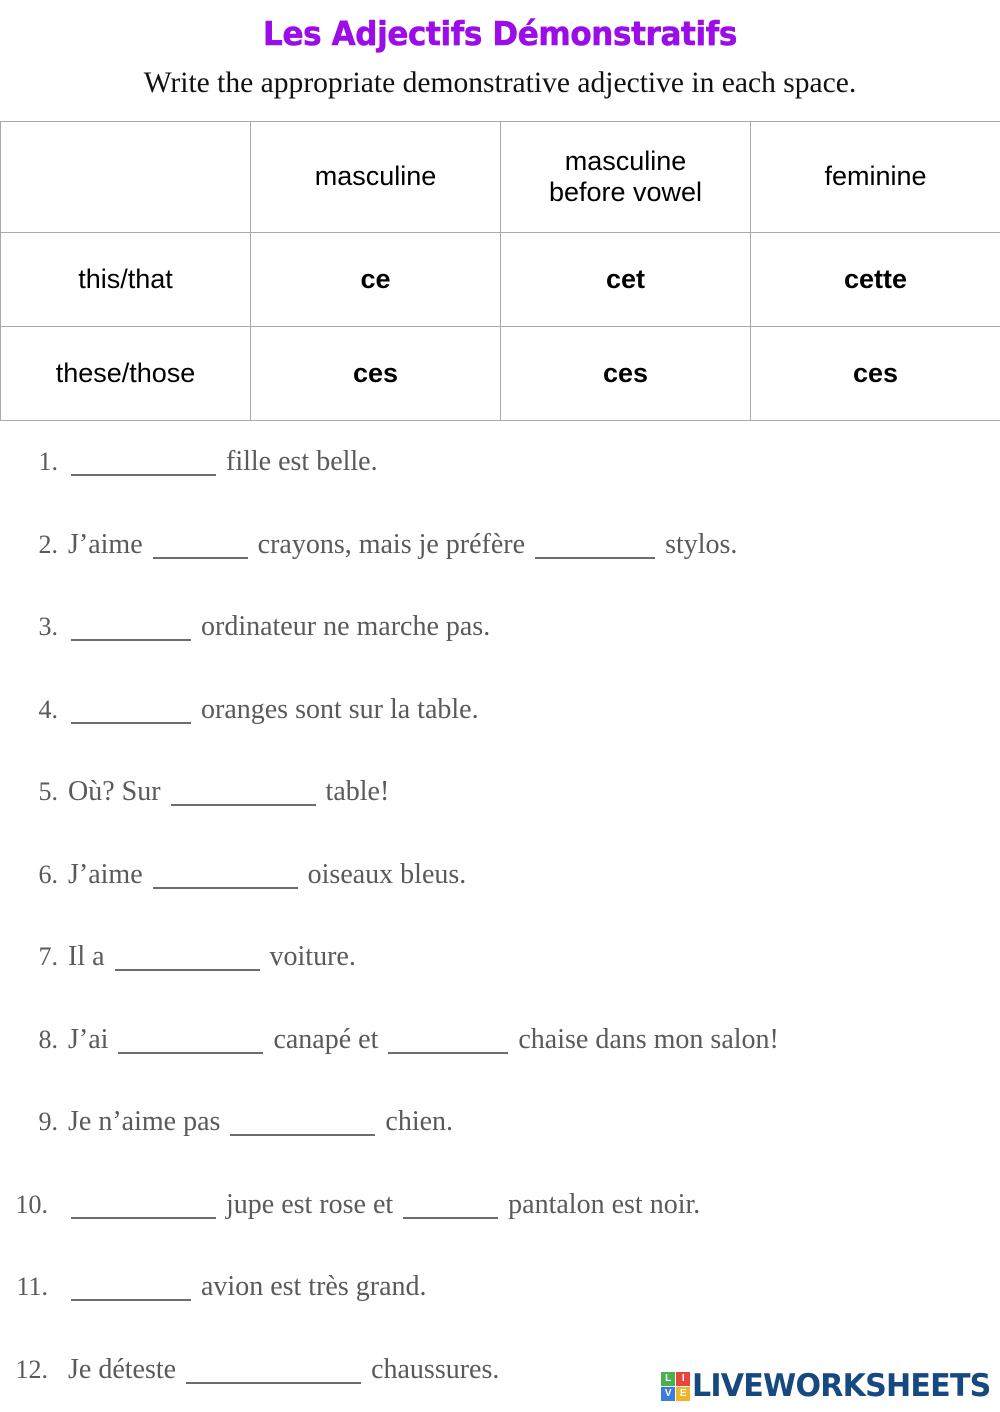  What do you see at coordinates (683, 1378) in the screenshot?
I see `logo-square-i: I` at bounding box center [683, 1378].